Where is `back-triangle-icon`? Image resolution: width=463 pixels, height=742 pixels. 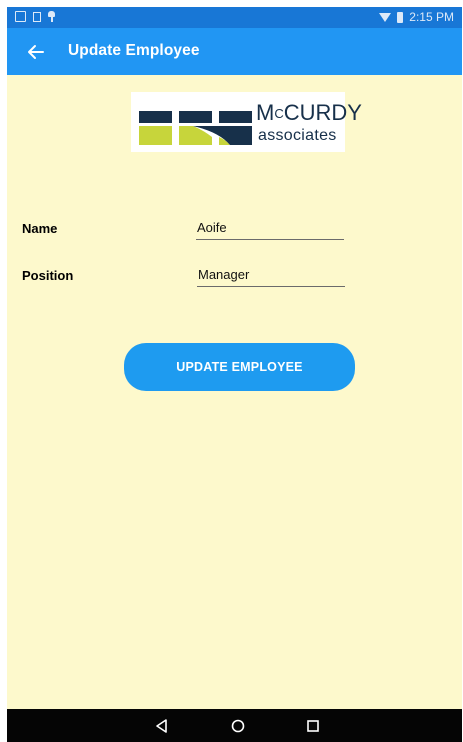
back-triangle-icon is located at coordinates (162, 726).